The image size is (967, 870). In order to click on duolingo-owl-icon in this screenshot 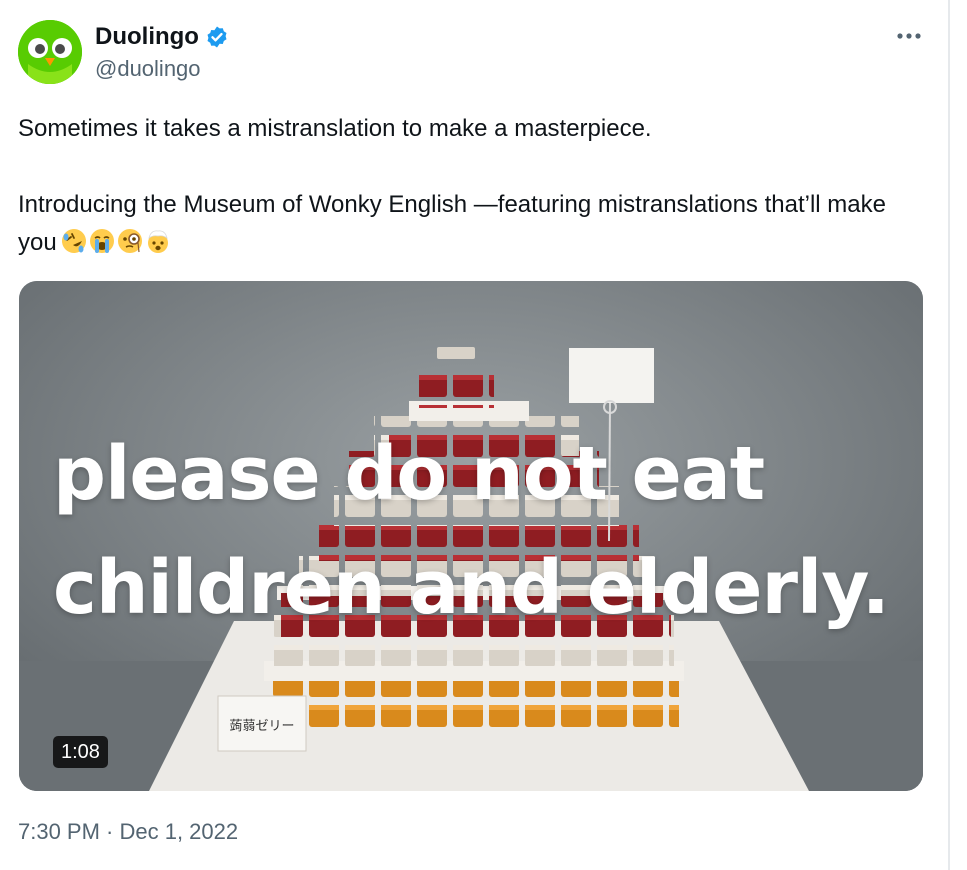, I will do `click(50, 52)`.